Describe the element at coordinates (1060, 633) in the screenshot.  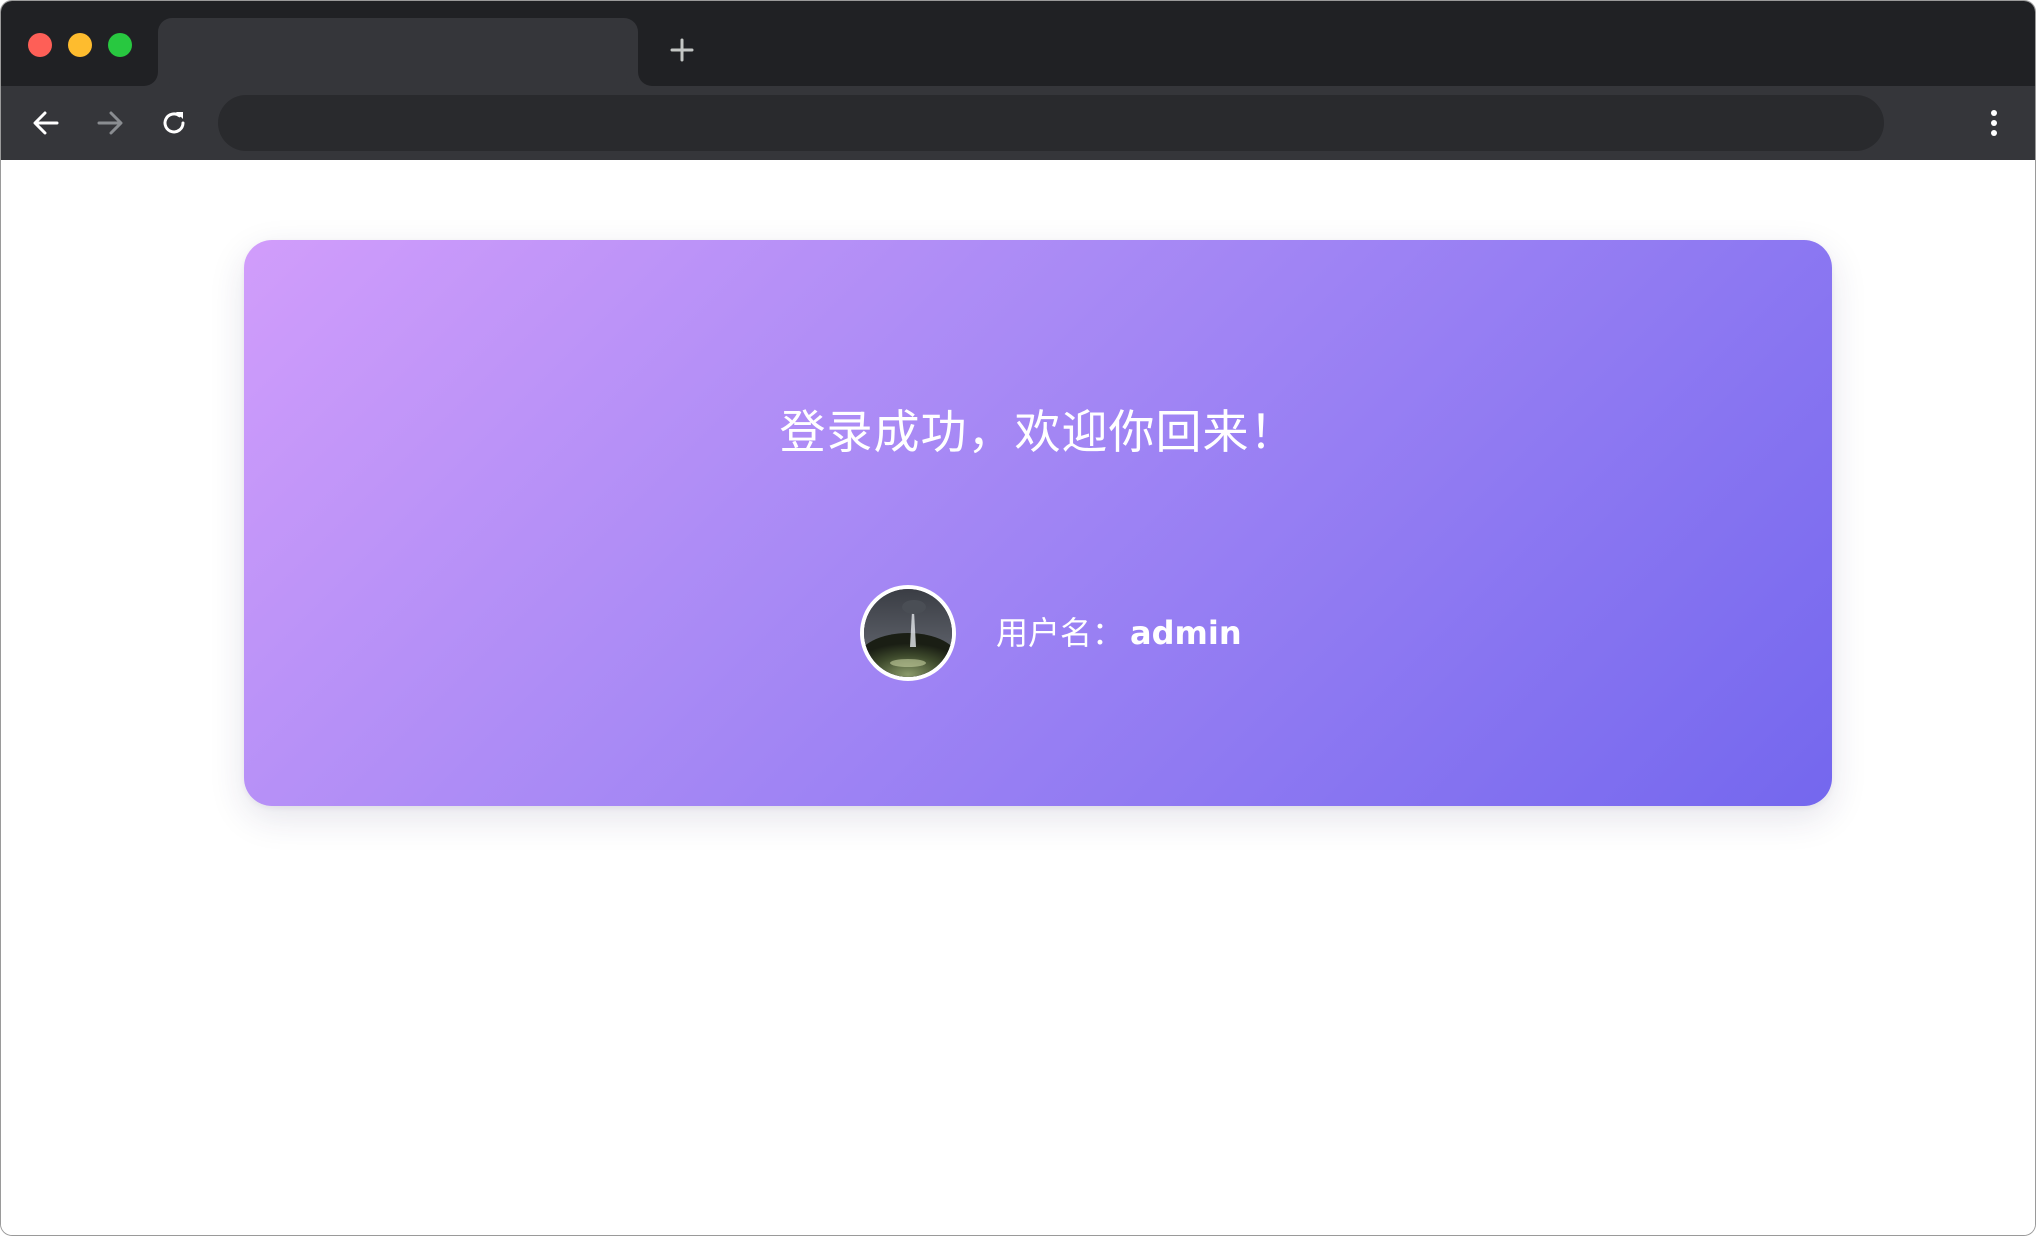
I see `username-label: 用户名：` at that location.